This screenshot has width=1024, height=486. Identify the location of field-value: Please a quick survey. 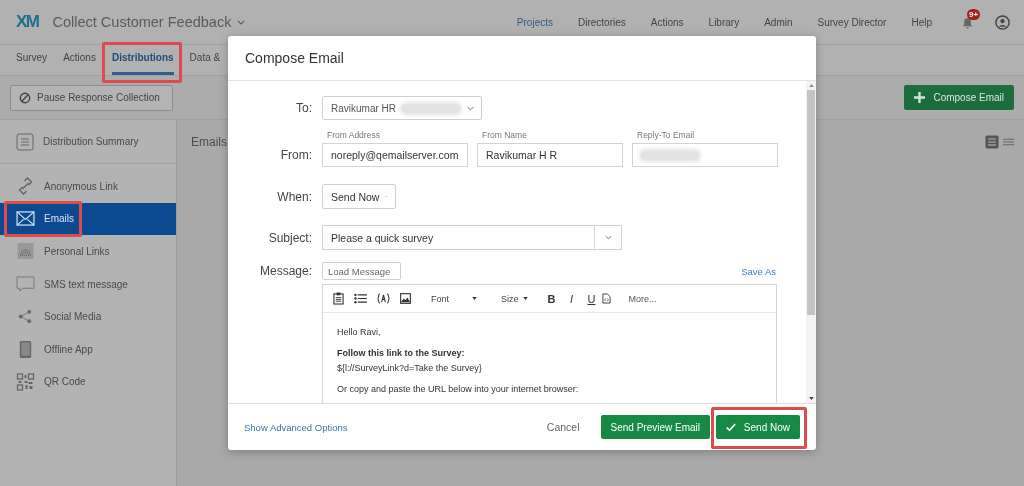
(382, 237).